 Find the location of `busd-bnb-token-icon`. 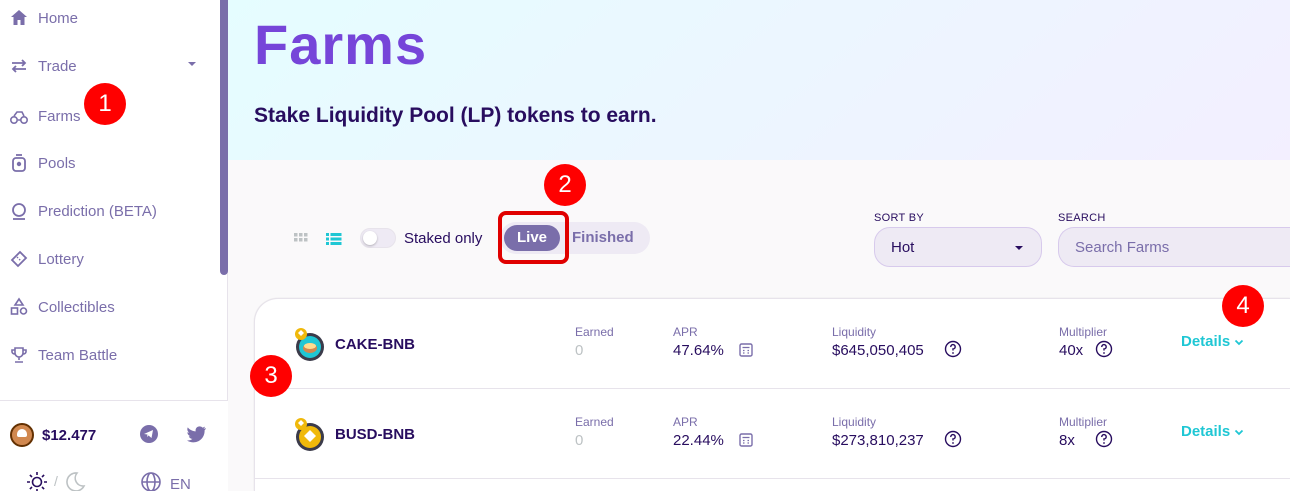

busd-bnb-token-icon is located at coordinates (308, 434).